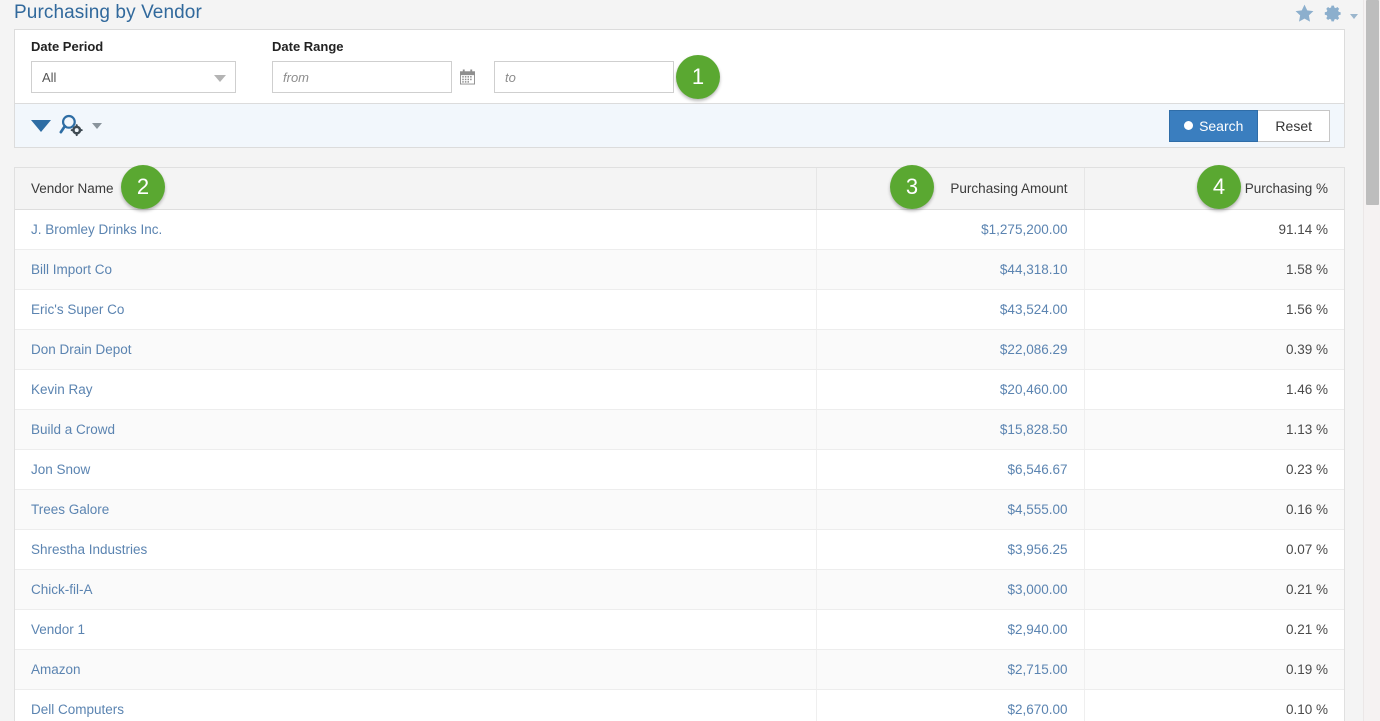  I want to click on date-period-value: All, so click(49, 77).